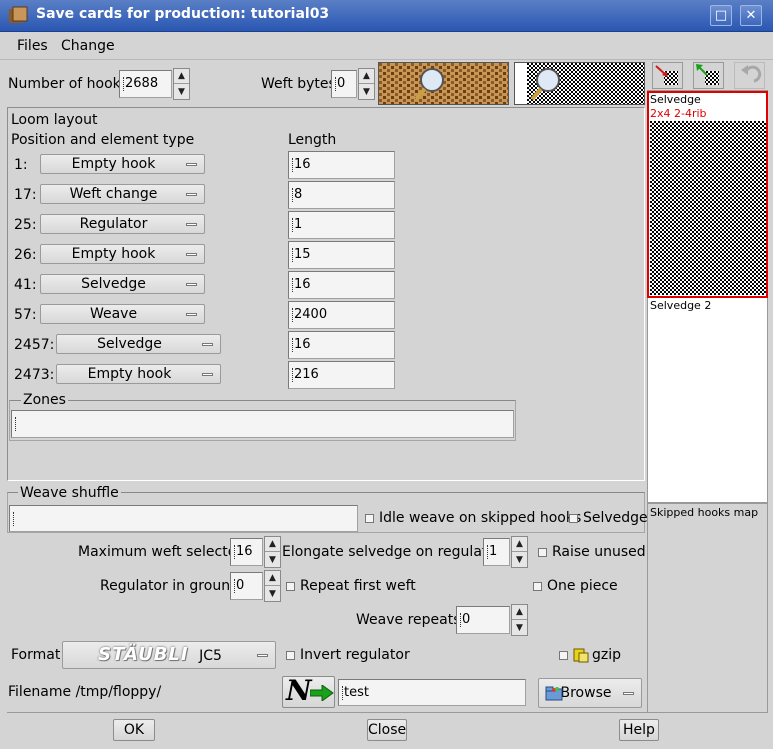 The image size is (773, 749). I want to click on invert-regulator-checkbox, so click(290, 655).